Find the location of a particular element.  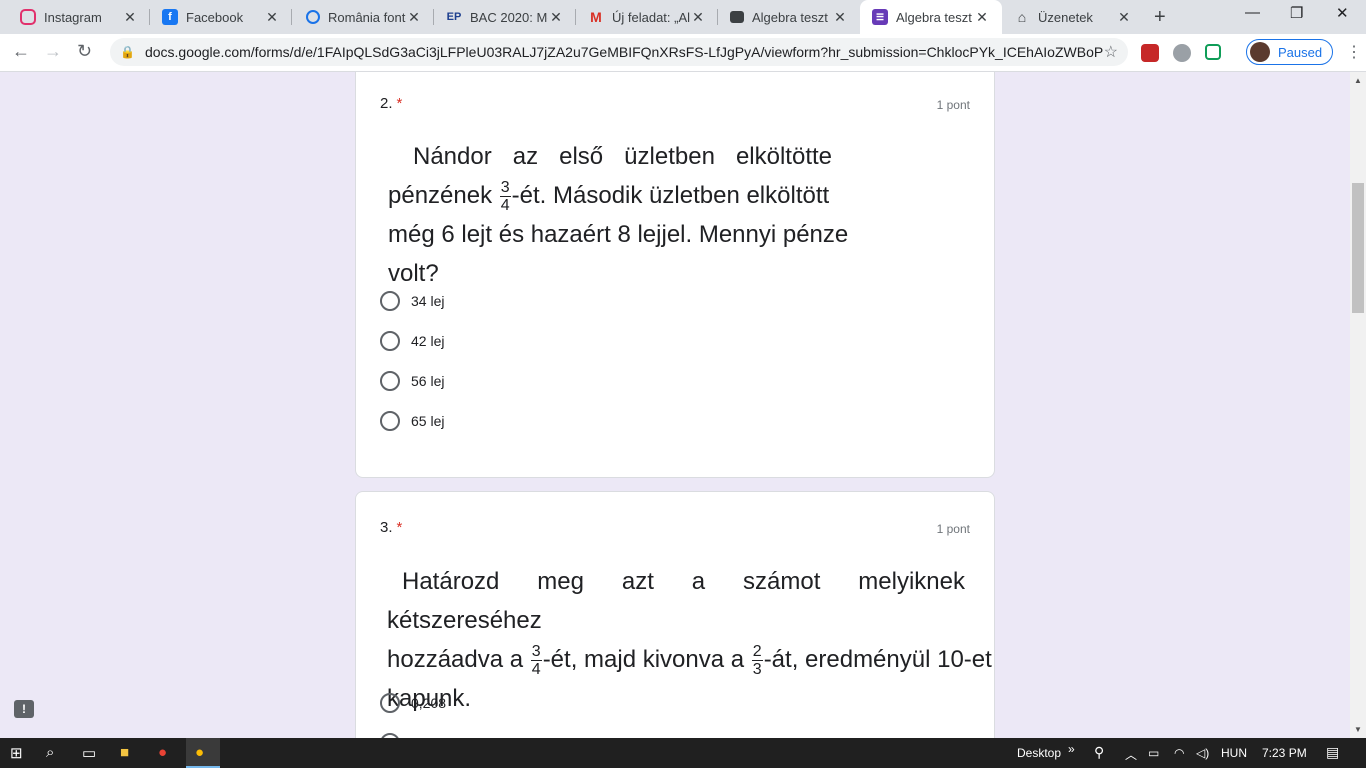

question-fragment: hozzáadva a is located at coordinates (455, 659).